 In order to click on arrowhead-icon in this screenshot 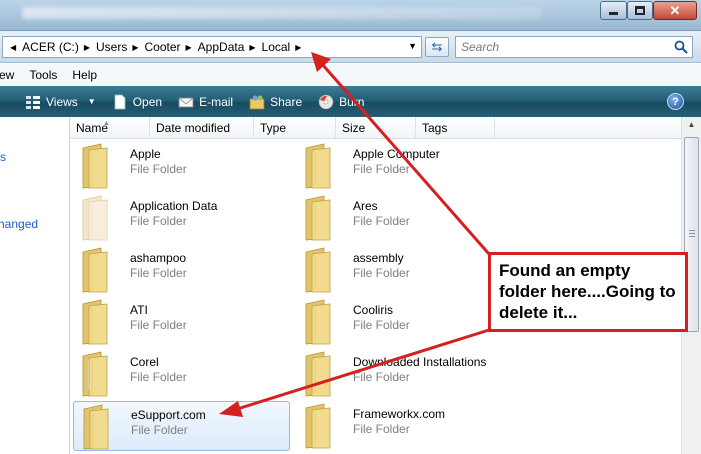, I will do `click(231, 409)`.